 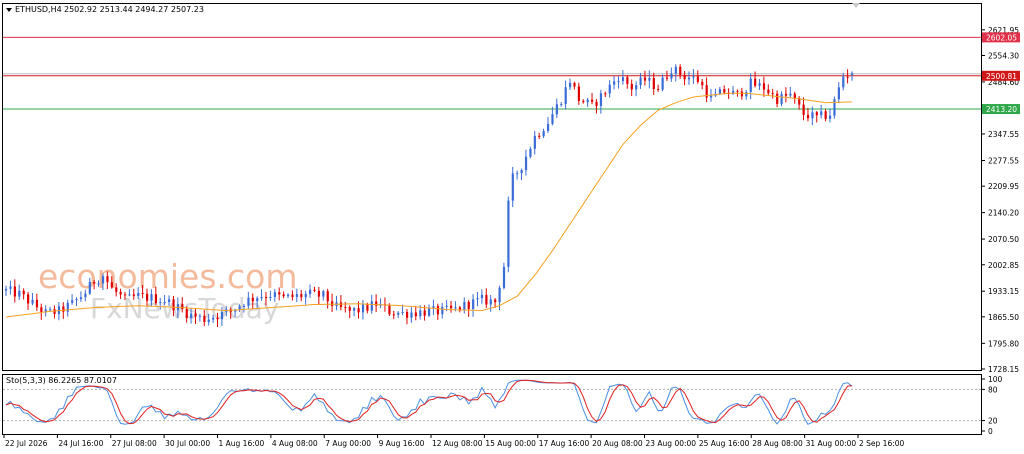 What do you see at coordinates (61, 380) in the screenshot?
I see `oscillator-label: Sto(5,3,3) 86.2265 87.0107` at bounding box center [61, 380].